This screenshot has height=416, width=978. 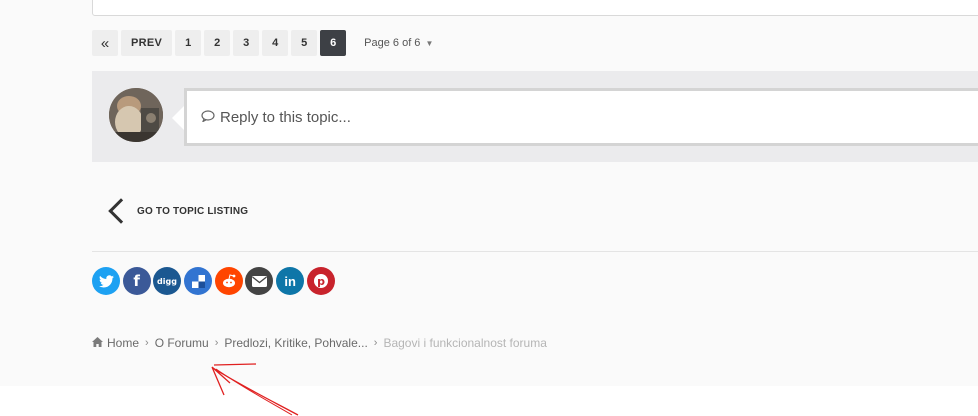 I want to click on twitter-share-button, so click(x=106, y=281).